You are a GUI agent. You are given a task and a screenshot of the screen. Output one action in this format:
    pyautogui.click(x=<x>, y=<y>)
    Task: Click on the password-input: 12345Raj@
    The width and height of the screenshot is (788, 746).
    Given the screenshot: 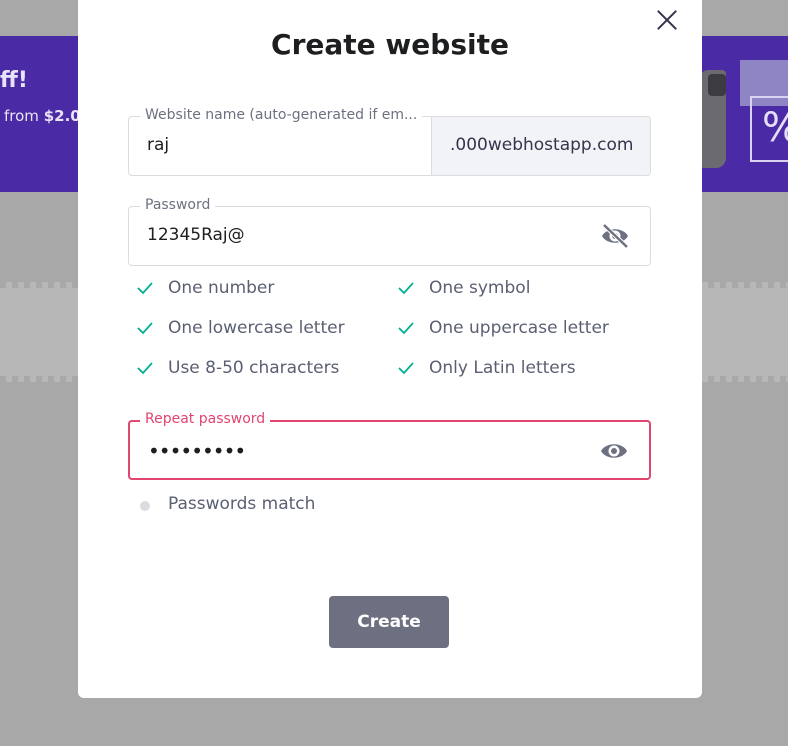 What is the action you would take?
    pyautogui.click(x=196, y=235)
    